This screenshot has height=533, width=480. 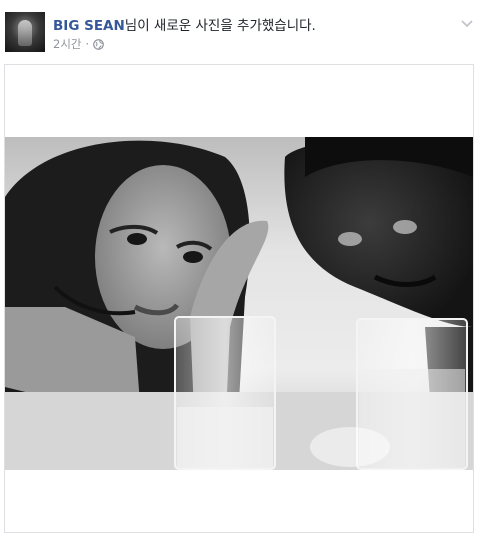 I want to click on author-link: BIG SEAN, so click(x=89, y=26).